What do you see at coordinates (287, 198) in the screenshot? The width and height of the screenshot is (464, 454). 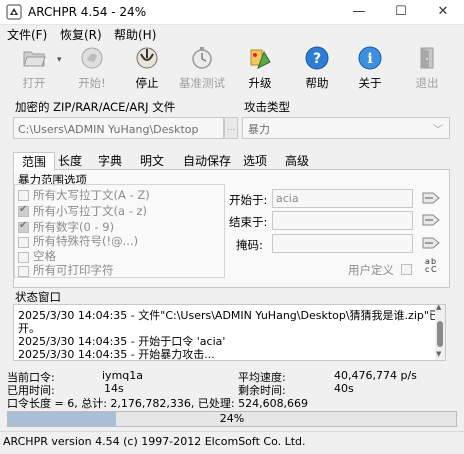 I see `start-at-value: acia` at bounding box center [287, 198].